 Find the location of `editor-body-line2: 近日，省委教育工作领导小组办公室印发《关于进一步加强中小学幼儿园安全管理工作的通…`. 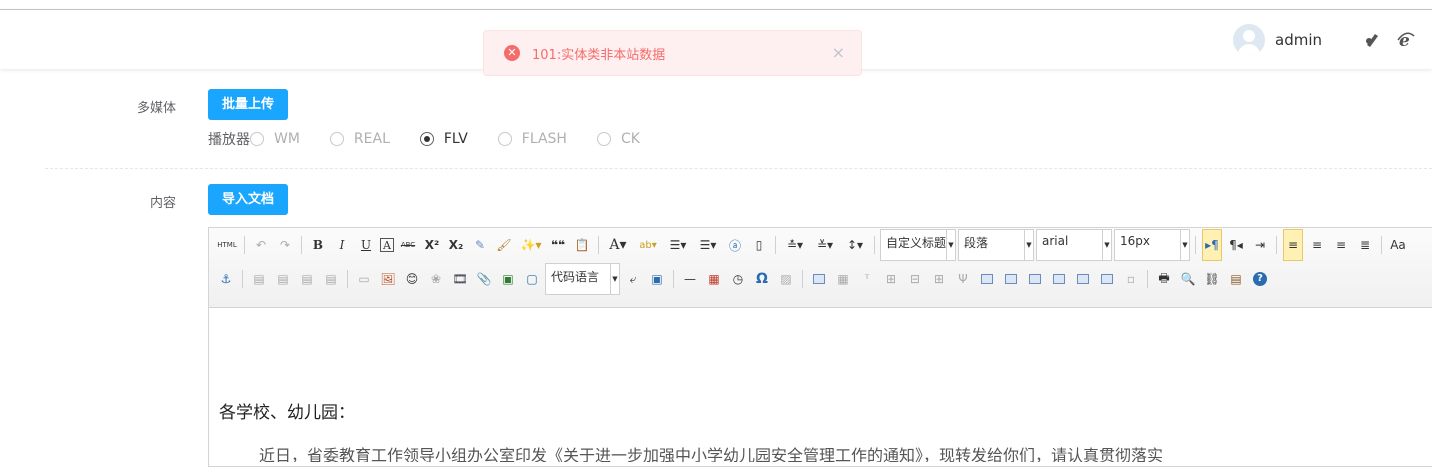

editor-body-line2: 近日，省委教育工作领导小组办公室印发《关于进一步加强中小学幼儿园安全管理工作的通… is located at coordinates (845, 452).